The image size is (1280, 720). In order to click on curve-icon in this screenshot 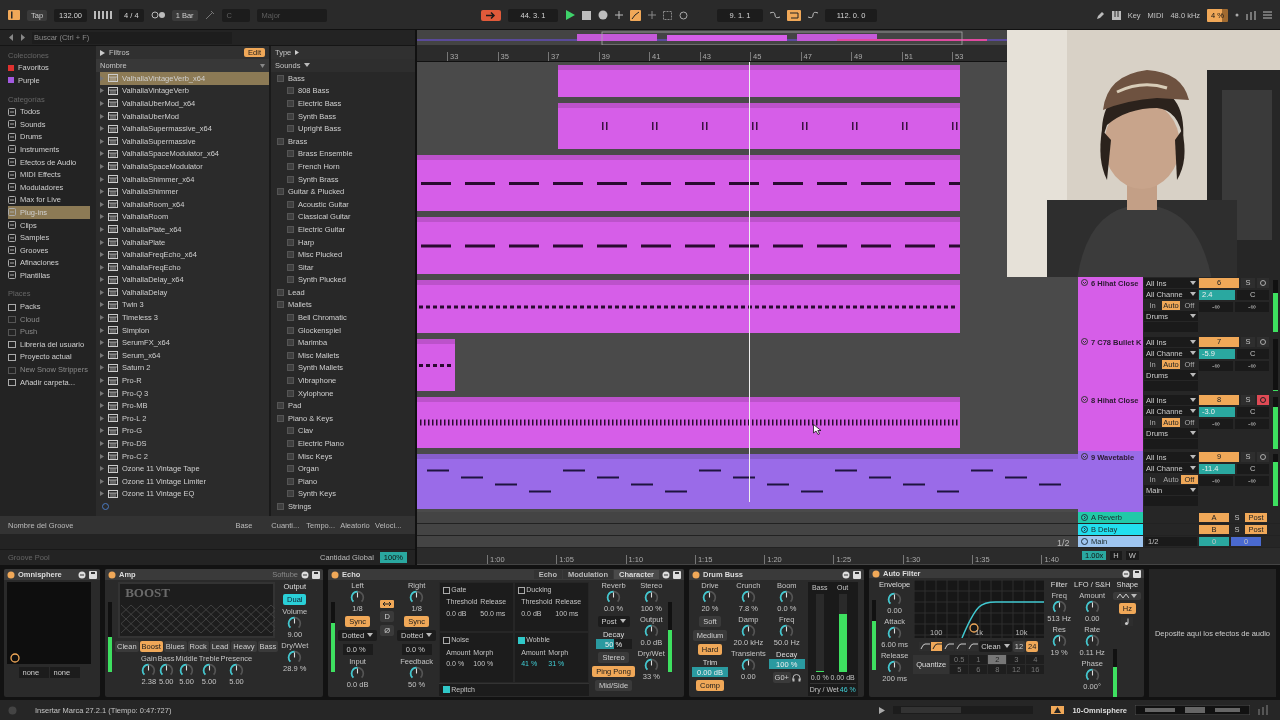, I will do `click(775, 15)`.